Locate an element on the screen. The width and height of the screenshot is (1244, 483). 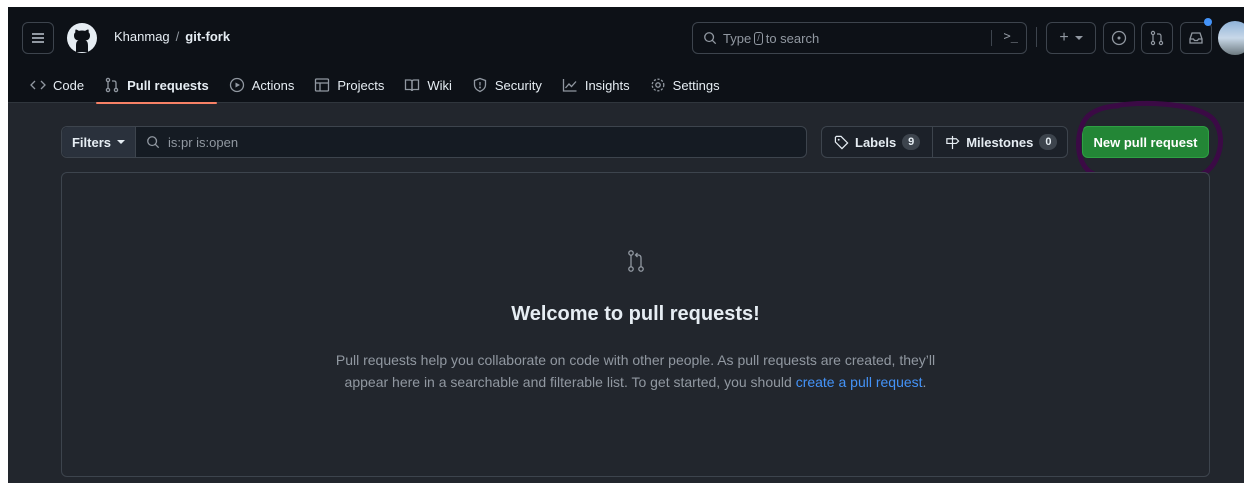
code-icon is located at coordinates (38, 85).